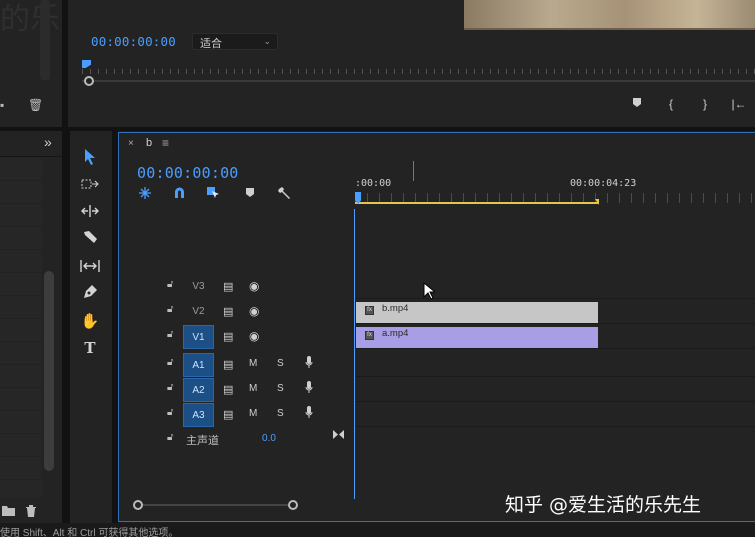 This screenshot has height=537, width=755. What do you see at coordinates (237, 312) in the screenshot?
I see `track-header: 🔓︎ V2 ▤ ◉` at bounding box center [237, 312].